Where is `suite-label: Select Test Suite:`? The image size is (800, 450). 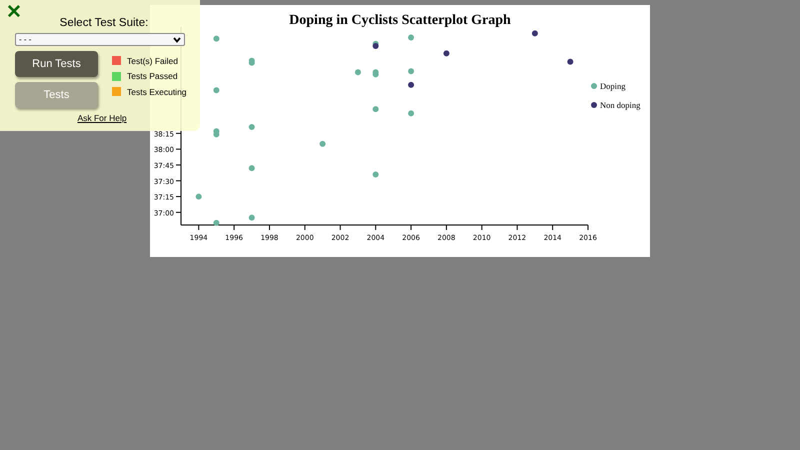
suite-label: Select Test Suite: is located at coordinates (104, 23).